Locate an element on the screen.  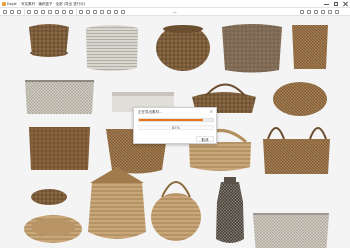
info-icon is located at coordinates (309, 12).